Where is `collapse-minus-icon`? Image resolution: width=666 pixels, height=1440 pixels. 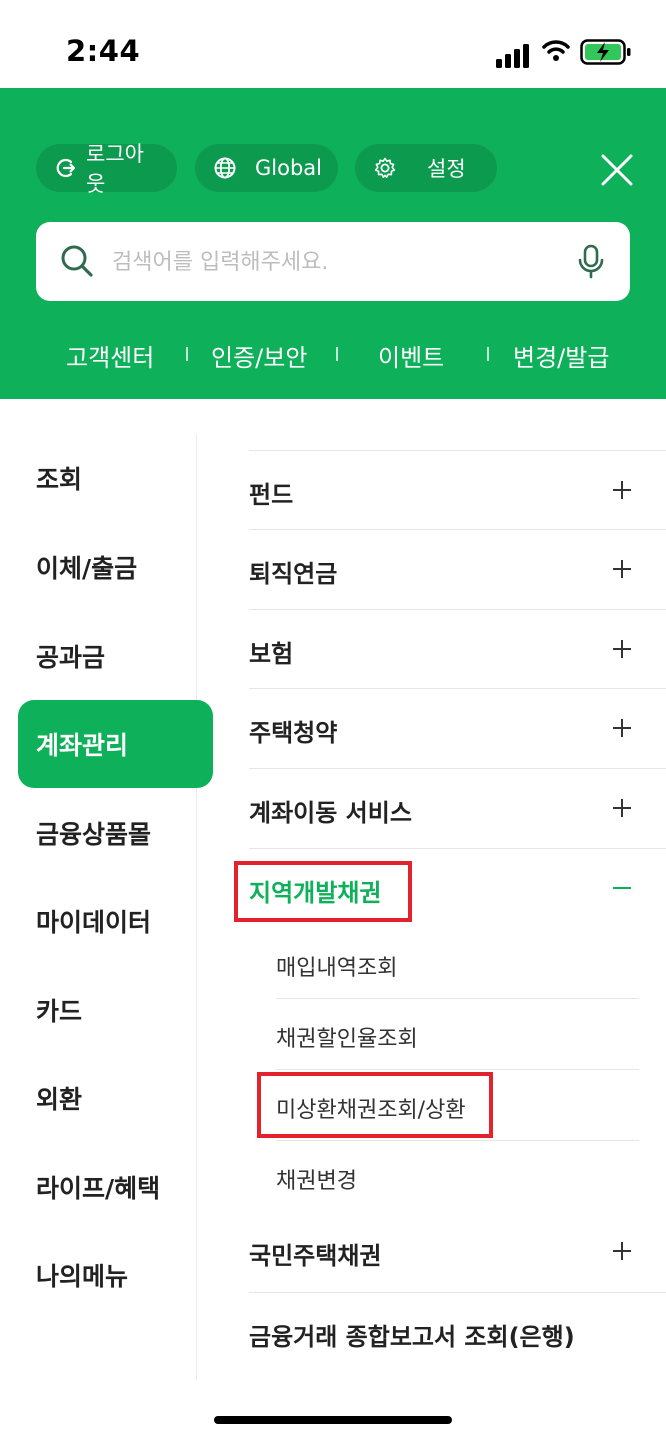
collapse-minus-icon is located at coordinates (622, 888).